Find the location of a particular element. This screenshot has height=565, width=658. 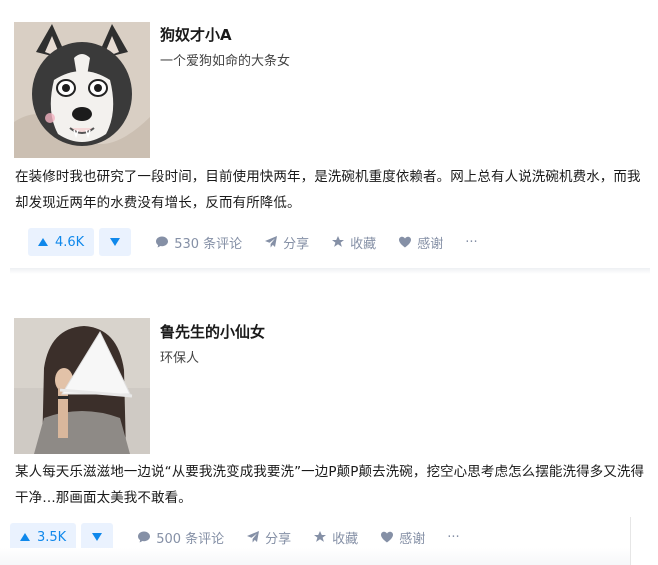

author-bio: 一个爱狗如命的大条女 is located at coordinates (225, 61).